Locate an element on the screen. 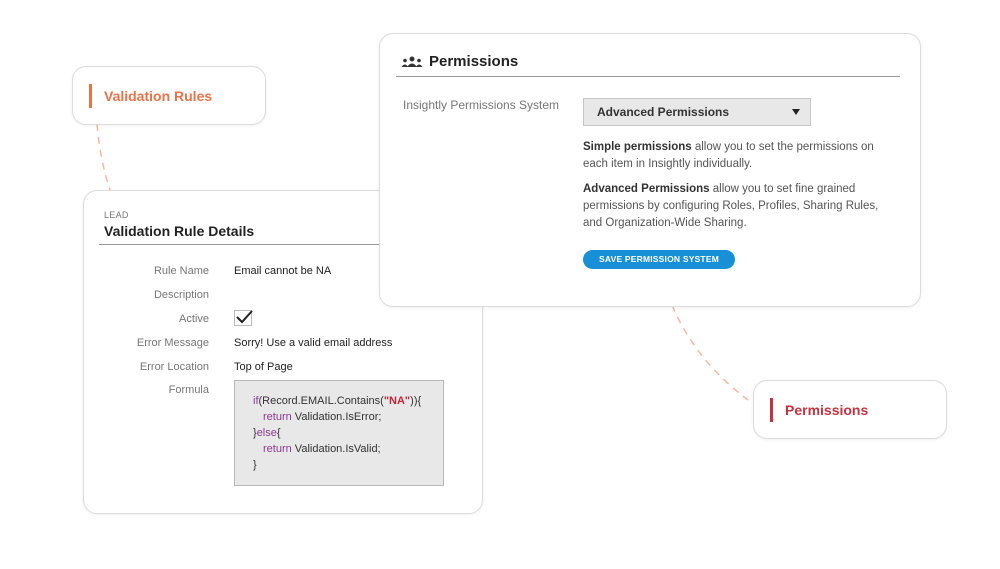 The height and width of the screenshot is (569, 1000). code-line: }else{ is located at coordinates (267, 433).